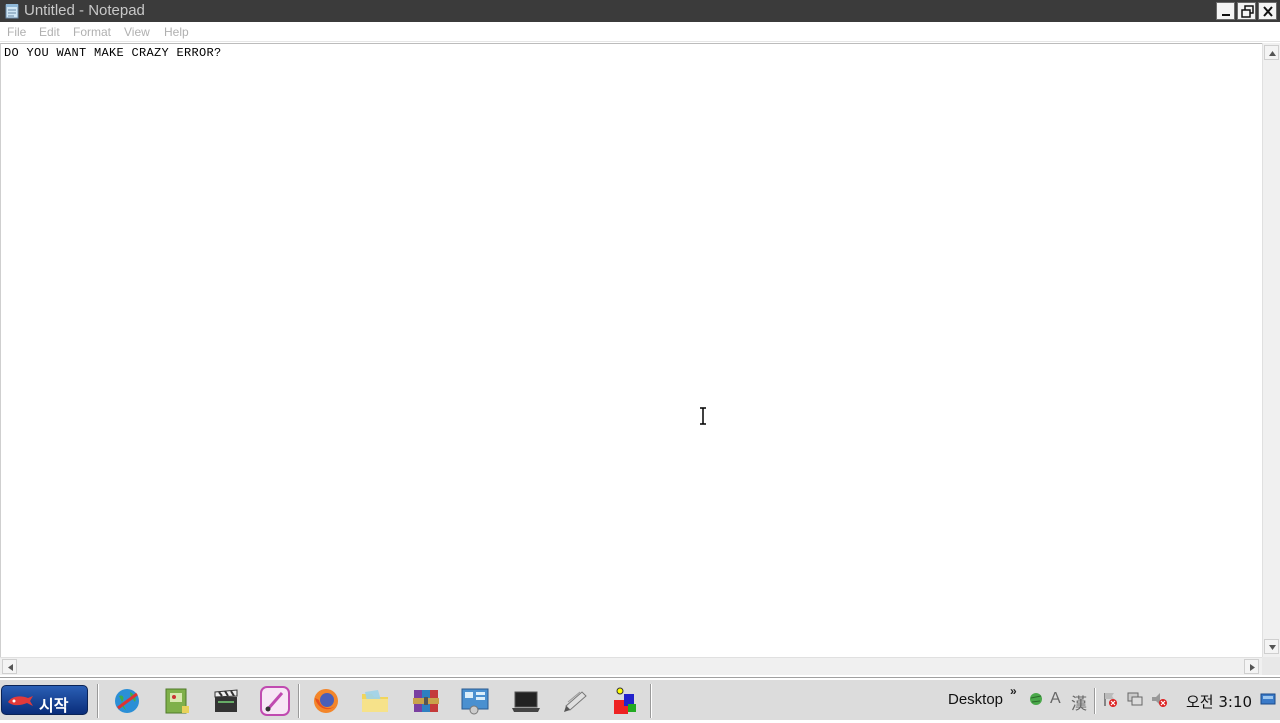  I want to click on network-icon, so click(1135, 699).